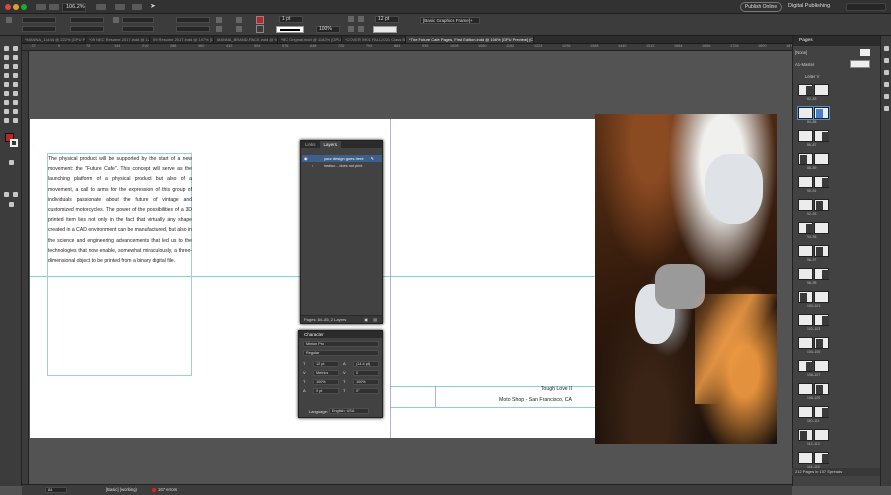  I want to click on selection-tool-icon, so click(6, 48).